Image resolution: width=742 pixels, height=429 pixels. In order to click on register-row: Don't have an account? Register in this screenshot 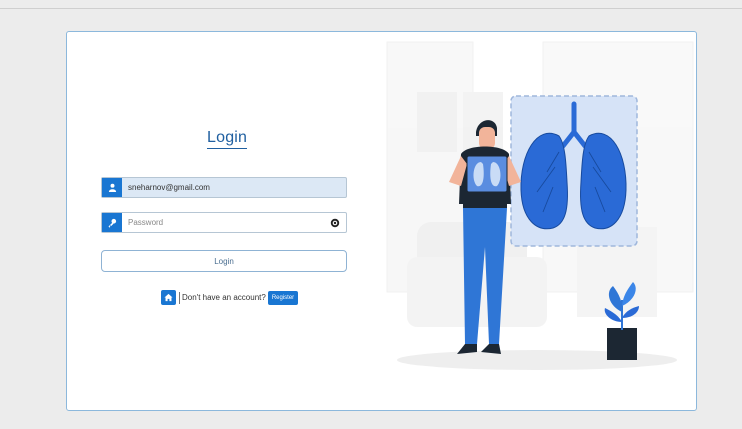, I will do `click(230, 297)`.